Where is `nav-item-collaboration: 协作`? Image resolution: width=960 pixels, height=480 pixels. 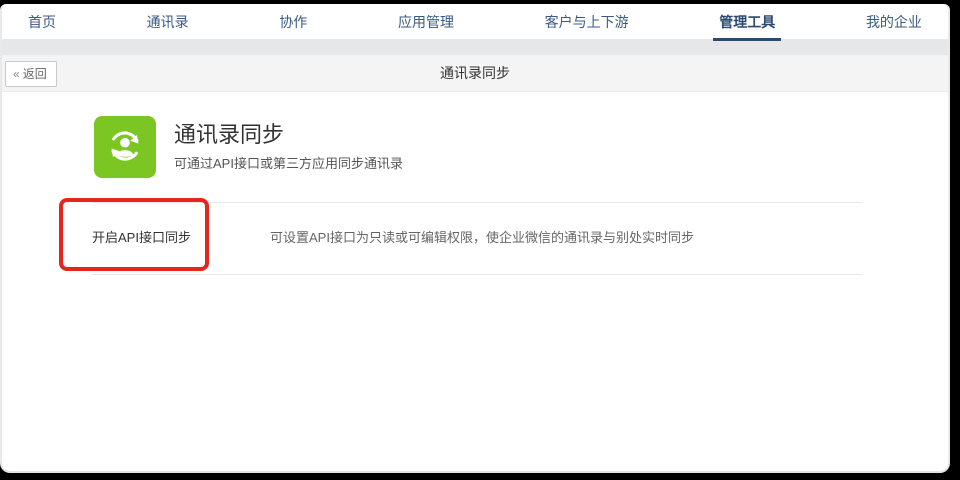
nav-item-collaboration: 协作 is located at coordinates (293, 22).